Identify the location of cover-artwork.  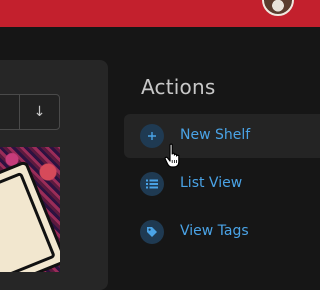
(30, 216).